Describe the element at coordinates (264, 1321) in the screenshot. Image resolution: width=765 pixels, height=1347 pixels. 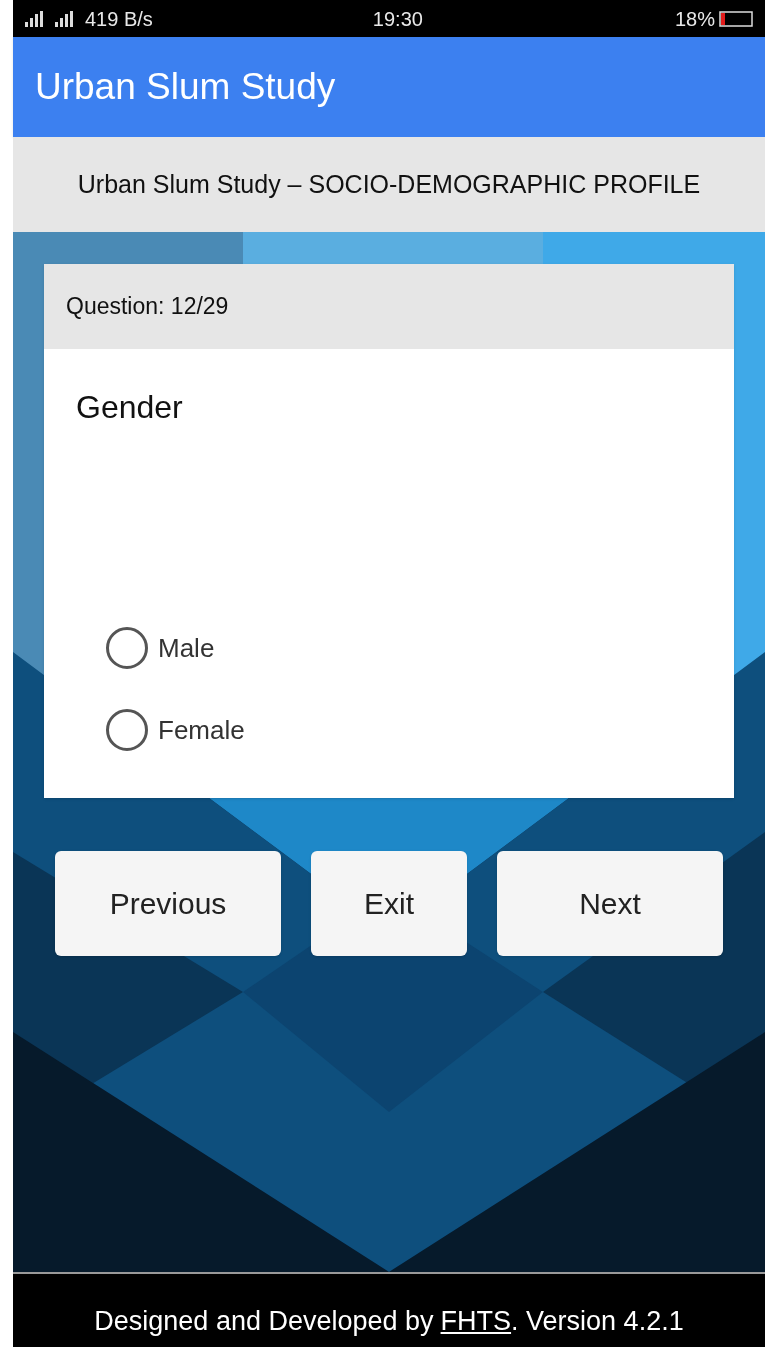
I see `footer-text: Designed and Developed by` at that location.